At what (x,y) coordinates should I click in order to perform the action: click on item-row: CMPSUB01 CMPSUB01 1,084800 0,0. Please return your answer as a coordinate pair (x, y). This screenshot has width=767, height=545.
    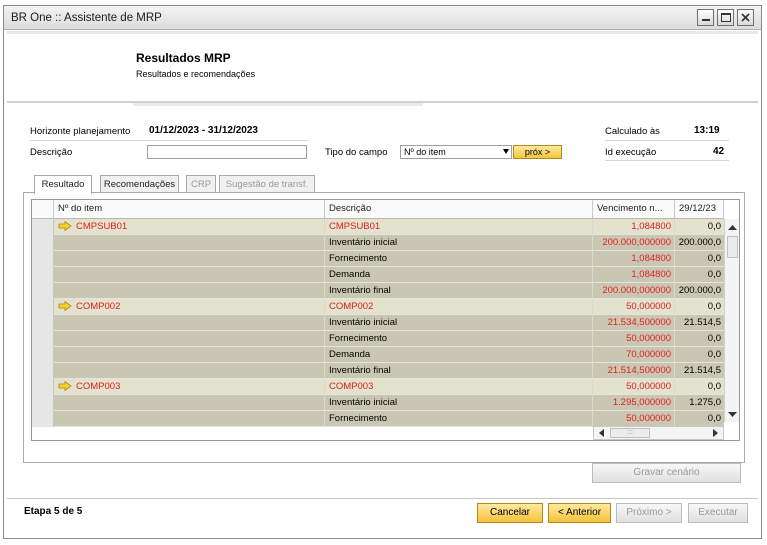
    Looking at the image, I should click on (378, 227).